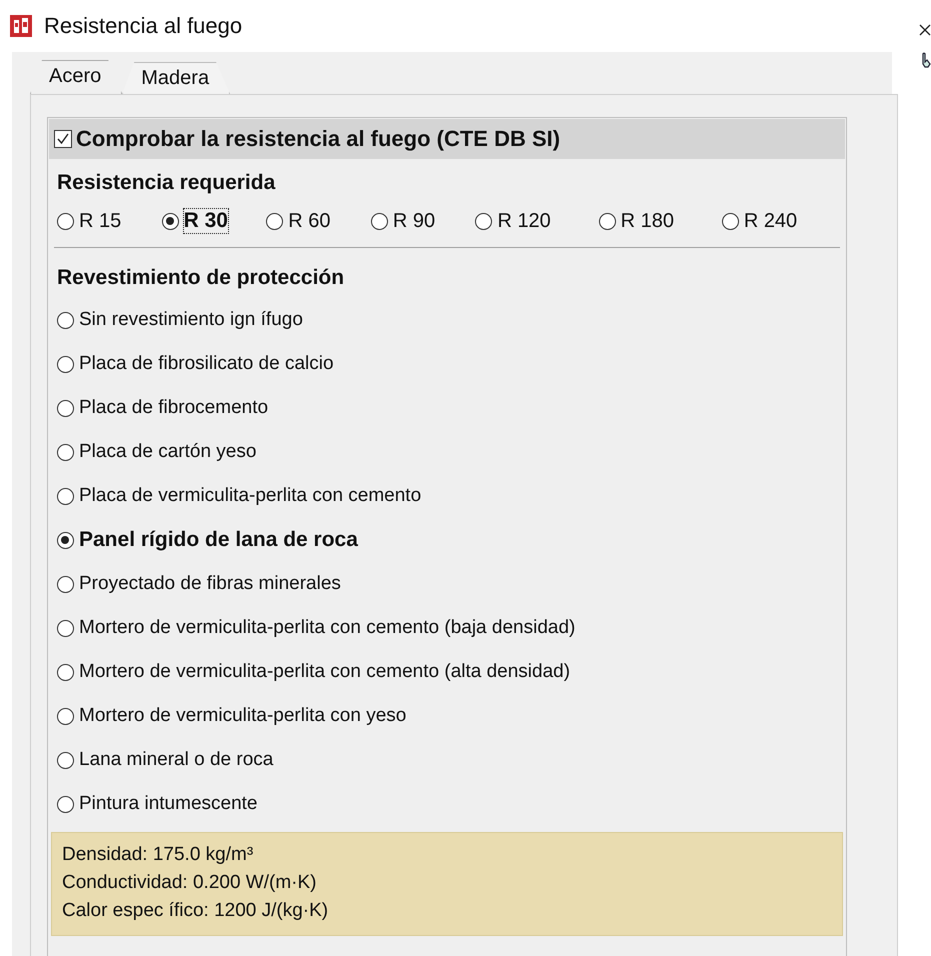 This screenshot has height=956, width=931. I want to click on property-text: Conductividad: 0.200 W/(m·K), so click(190, 883).